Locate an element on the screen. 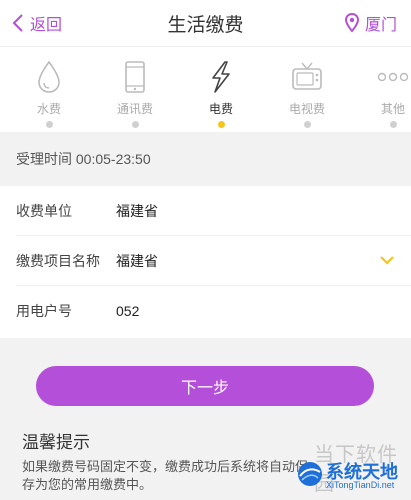 The height and width of the screenshot is (500, 411). item-label: 缴费项目名称 is located at coordinates (58, 261).